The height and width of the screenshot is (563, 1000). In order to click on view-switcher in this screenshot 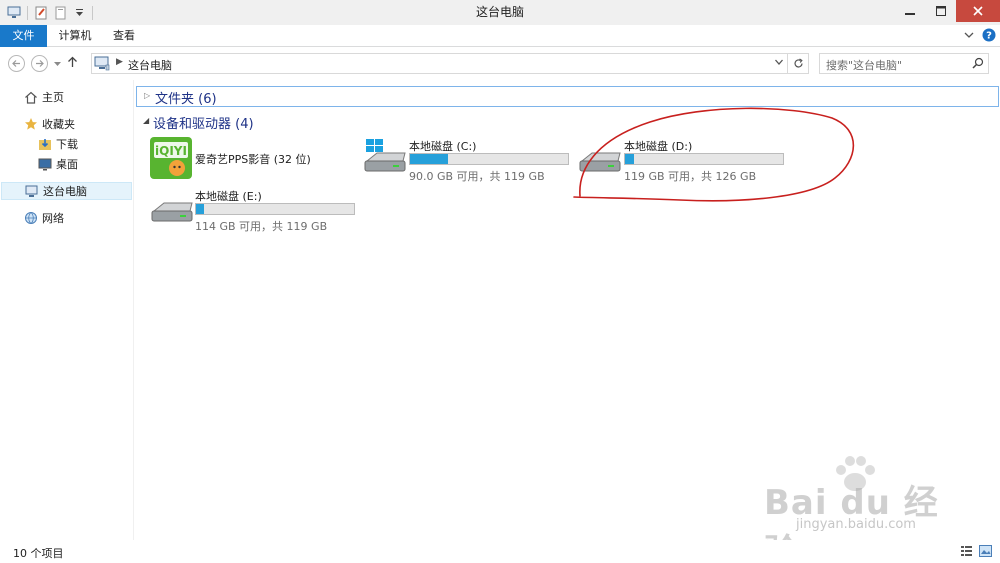, I will do `click(976, 552)`.